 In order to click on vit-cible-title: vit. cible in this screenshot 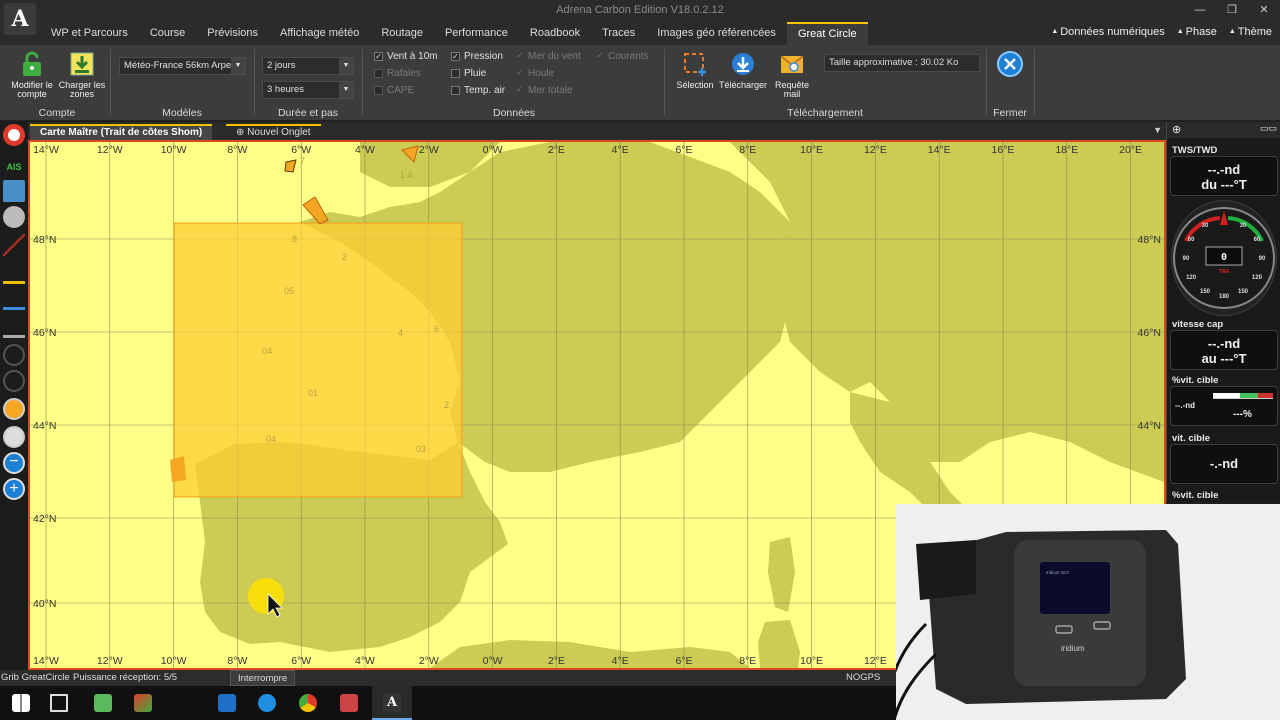, I will do `click(1191, 438)`.